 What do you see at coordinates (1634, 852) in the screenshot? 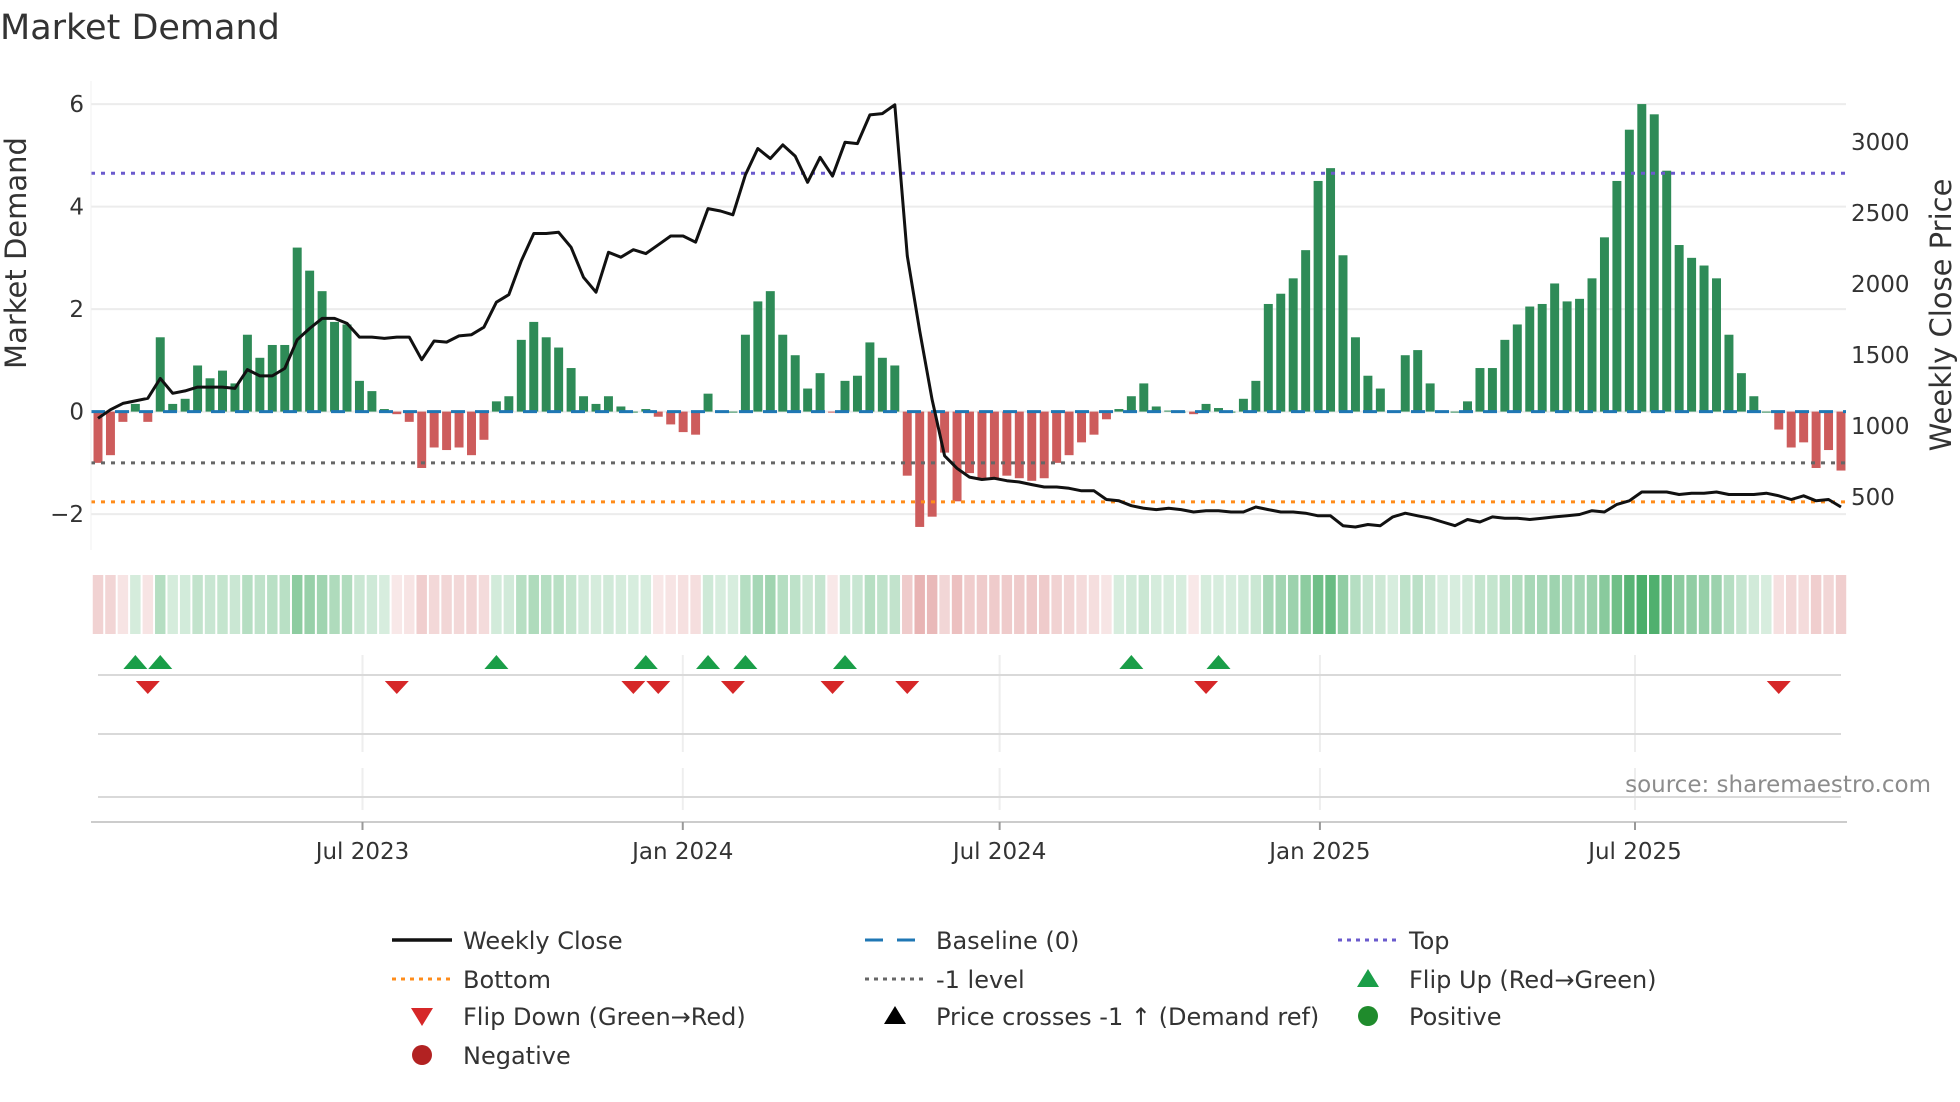
I see `x-tick-label: Jul 2025` at bounding box center [1634, 852].